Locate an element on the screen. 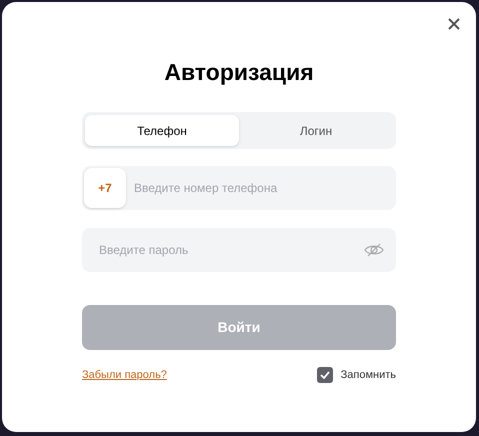 This screenshot has width=479, height=436. check-icon is located at coordinates (325, 375).